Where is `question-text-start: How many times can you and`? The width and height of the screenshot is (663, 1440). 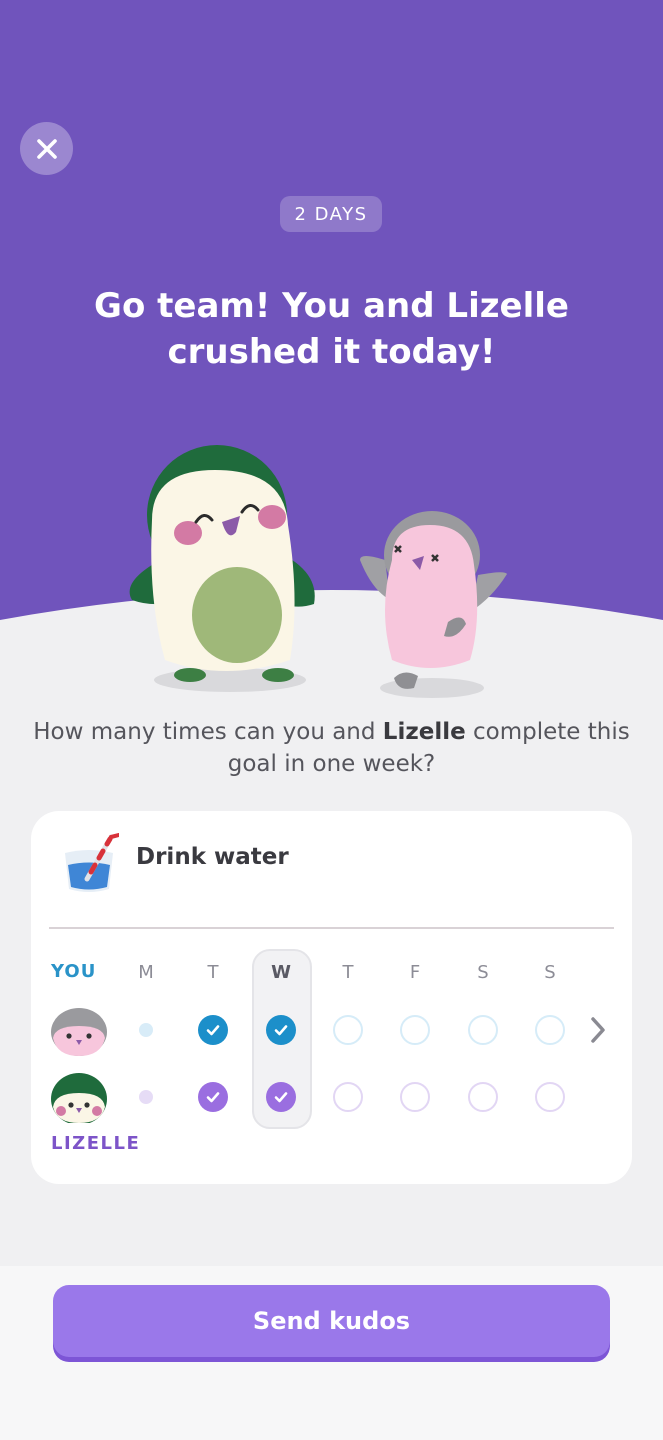 question-text-start: How many times can you and is located at coordinates (208, 732).